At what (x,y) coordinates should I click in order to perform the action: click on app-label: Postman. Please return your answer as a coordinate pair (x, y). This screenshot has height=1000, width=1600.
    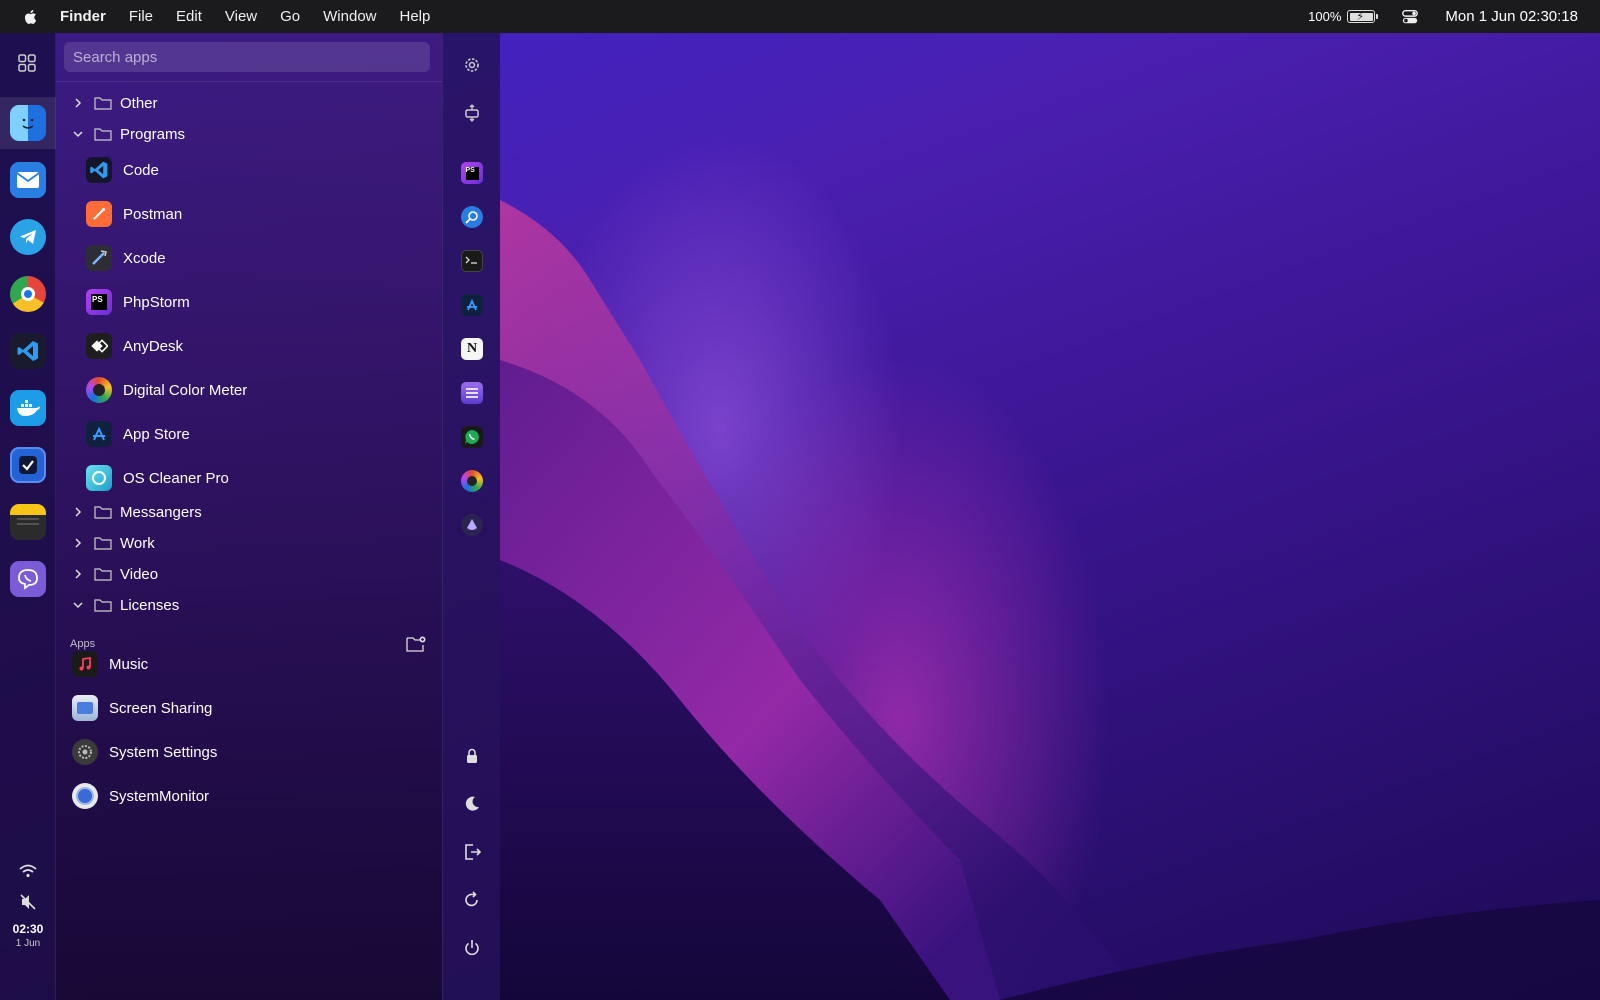
    Looking at the image, I should click on (153, 214).